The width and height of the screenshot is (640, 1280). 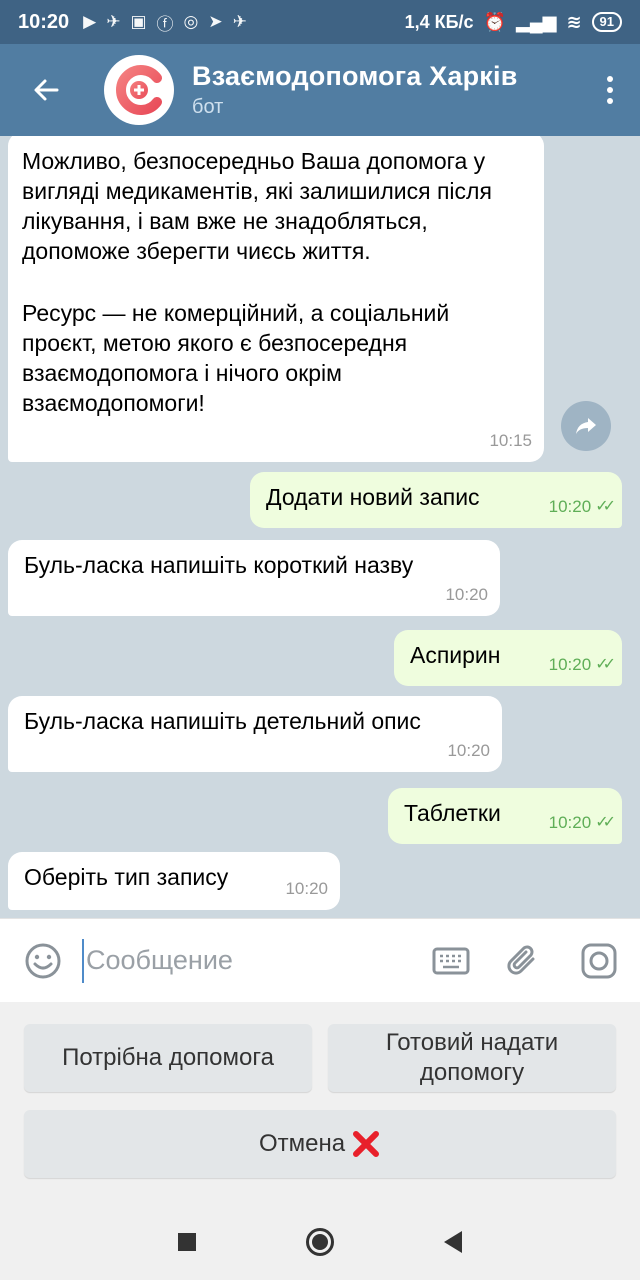 I want to click on message-incoming: Оберіть тип запису 10:20, so click(x=174, y=881).